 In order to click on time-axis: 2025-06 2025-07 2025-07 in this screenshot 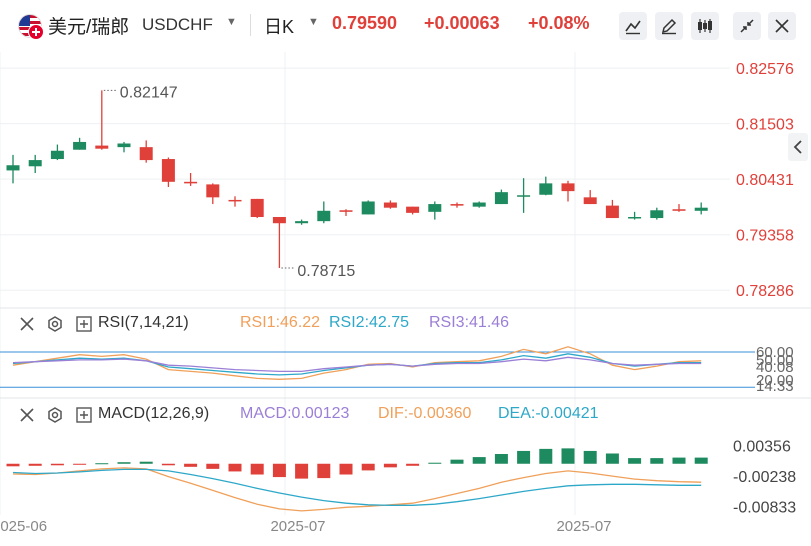, I will do `click(306, 526)`.